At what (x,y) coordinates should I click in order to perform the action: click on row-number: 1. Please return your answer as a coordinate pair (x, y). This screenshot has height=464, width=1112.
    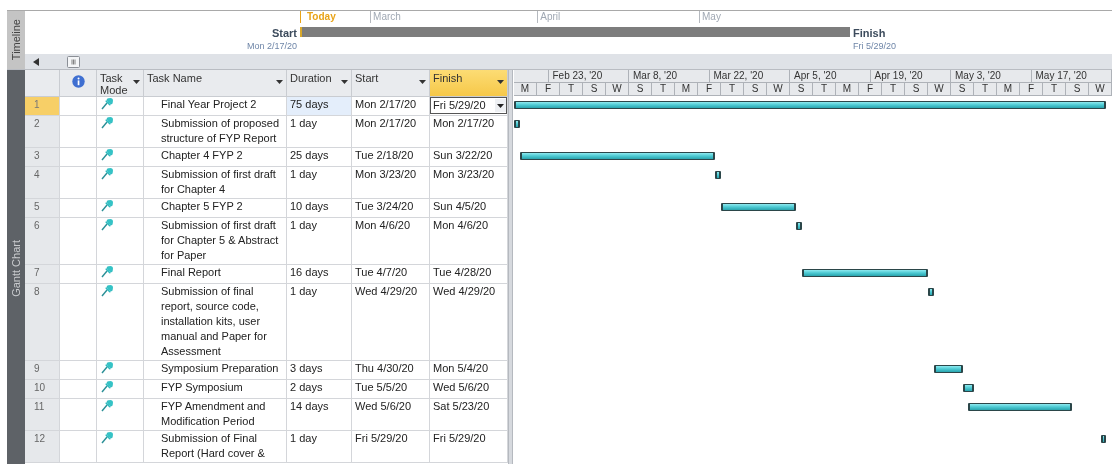
    Looking at the image, I should click on (42, 106).